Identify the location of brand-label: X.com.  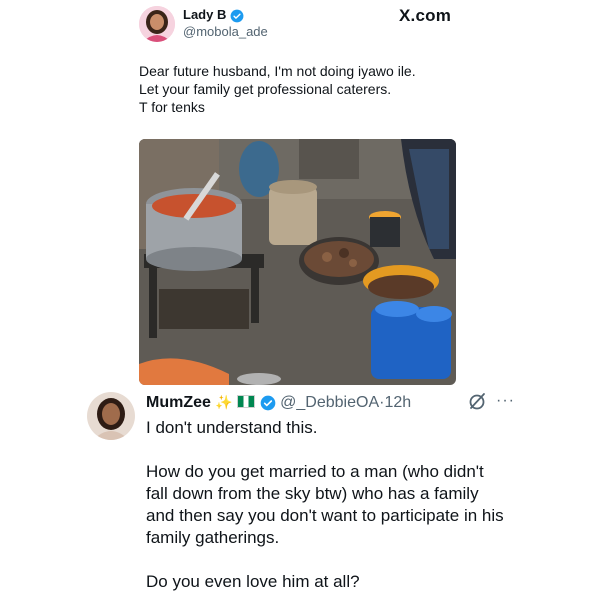
(425, 15).